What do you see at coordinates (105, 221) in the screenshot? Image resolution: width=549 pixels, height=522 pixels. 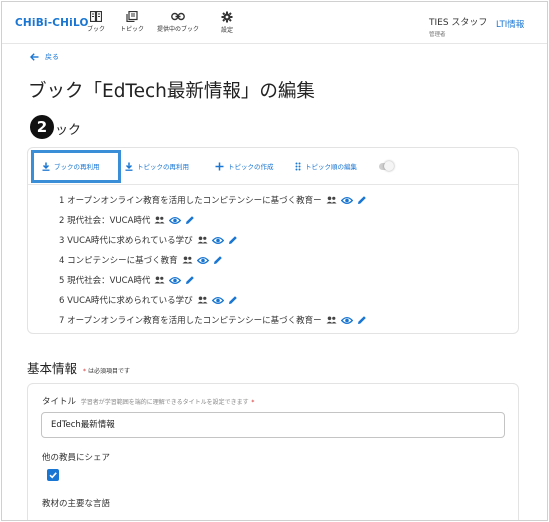 I see `topic-label: 2 現代社会：VUCA時代` at bounding box center [105, 221].